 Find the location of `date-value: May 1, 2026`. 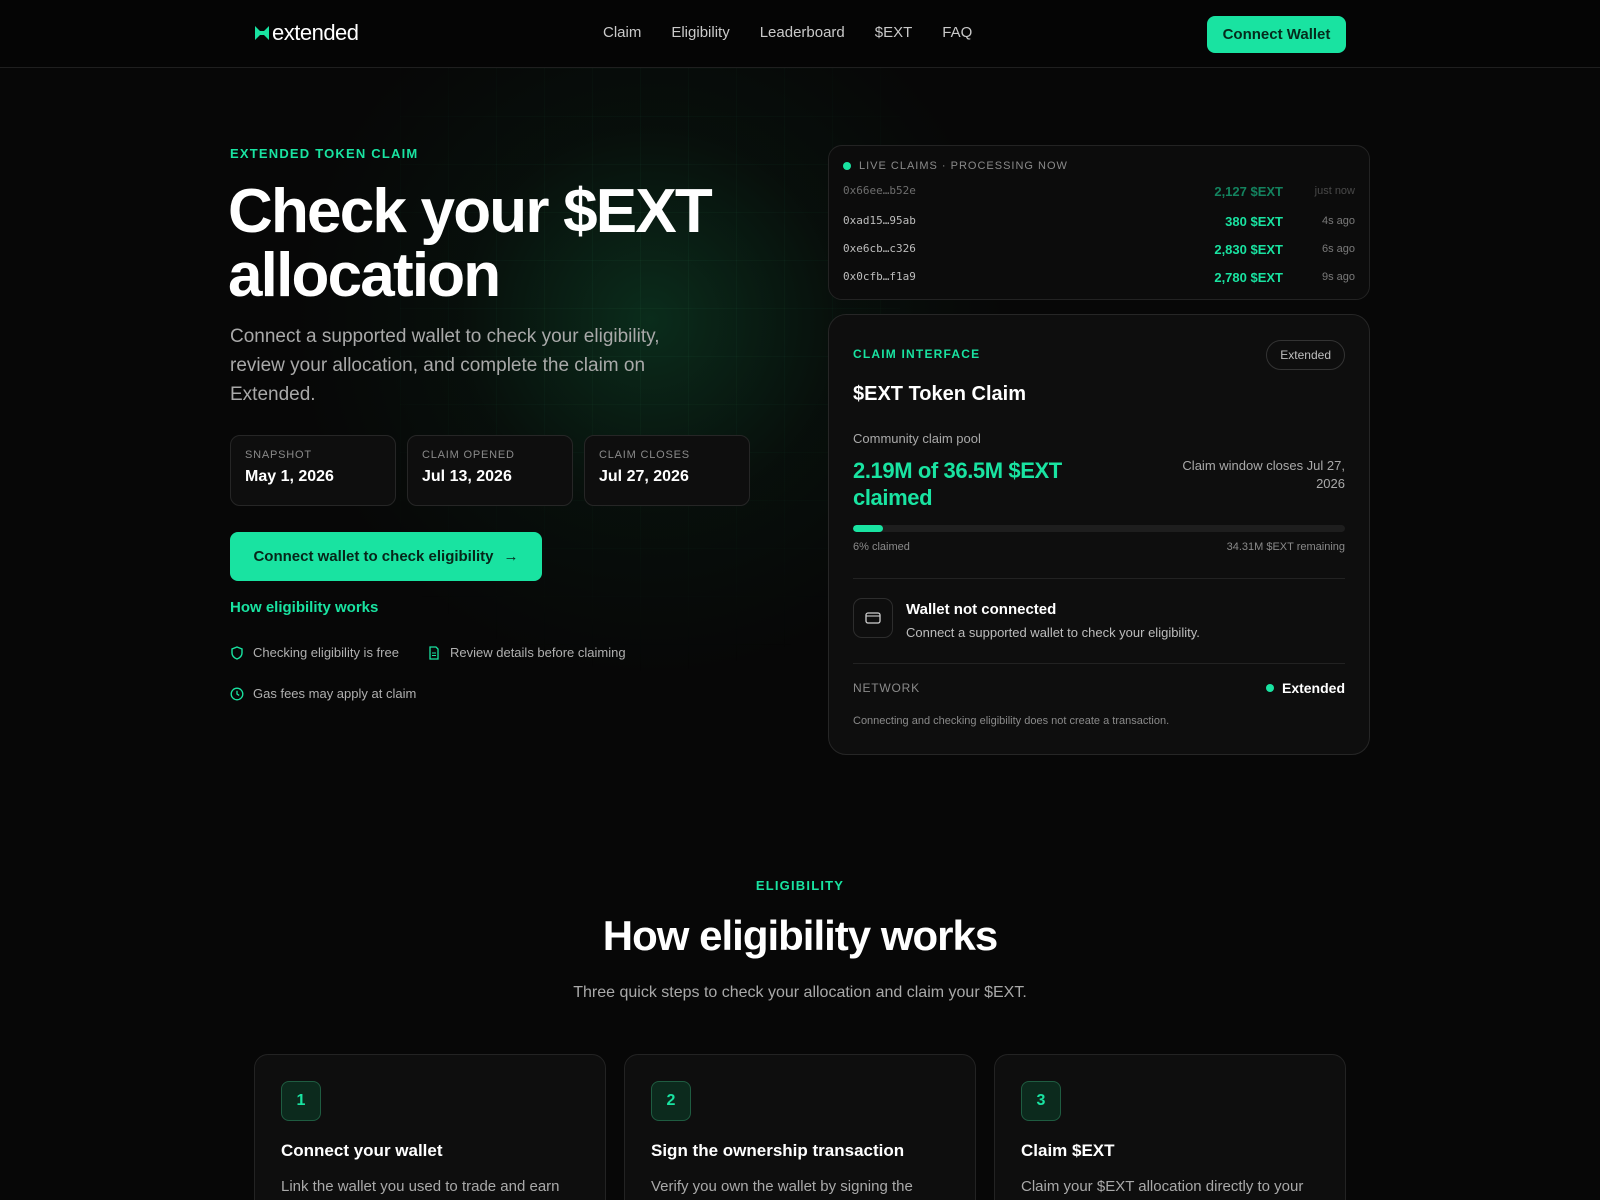

date-value: May 1, 2026 is located at coordinates (289, 476).